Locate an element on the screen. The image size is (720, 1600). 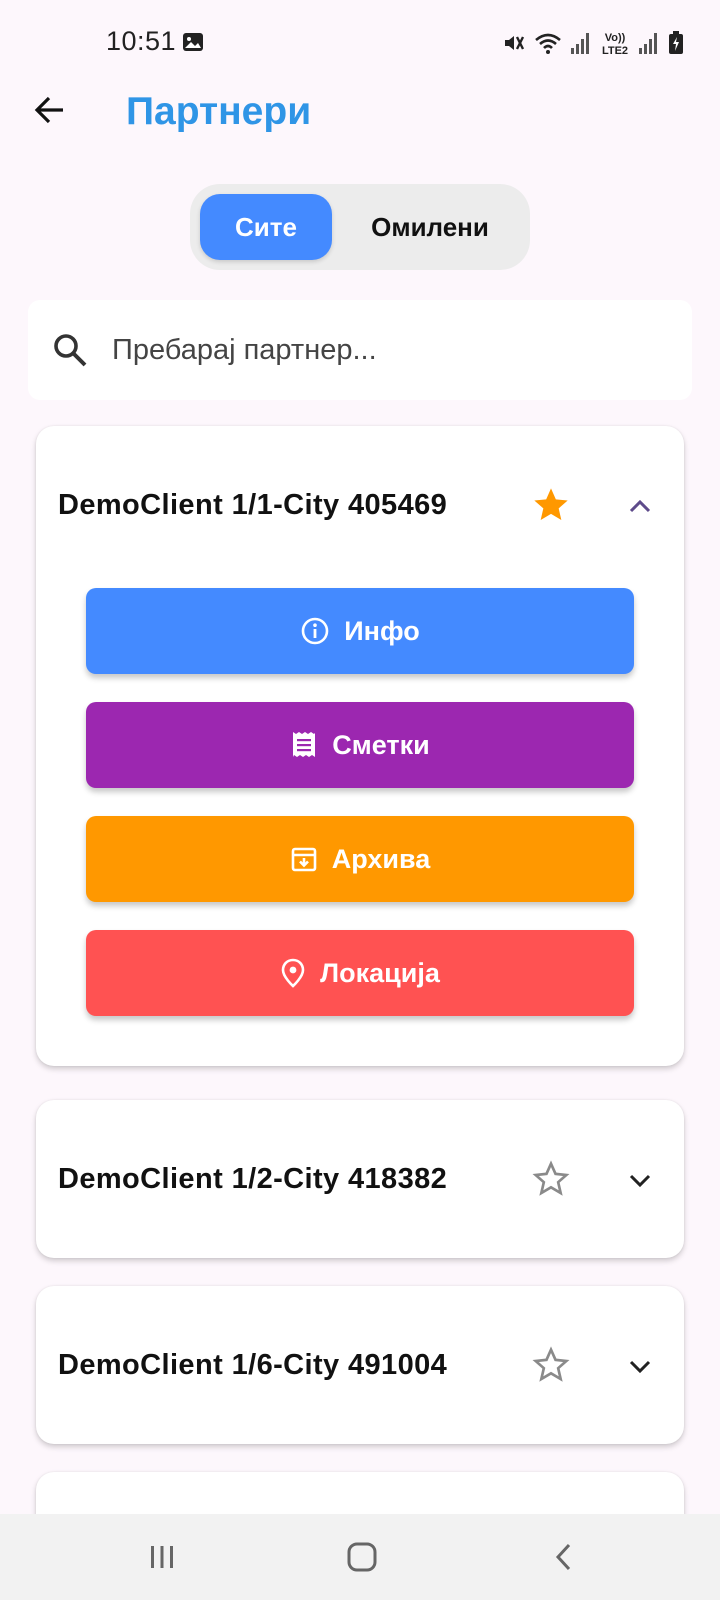
system-back-button is located at coordinates (564, 1557).